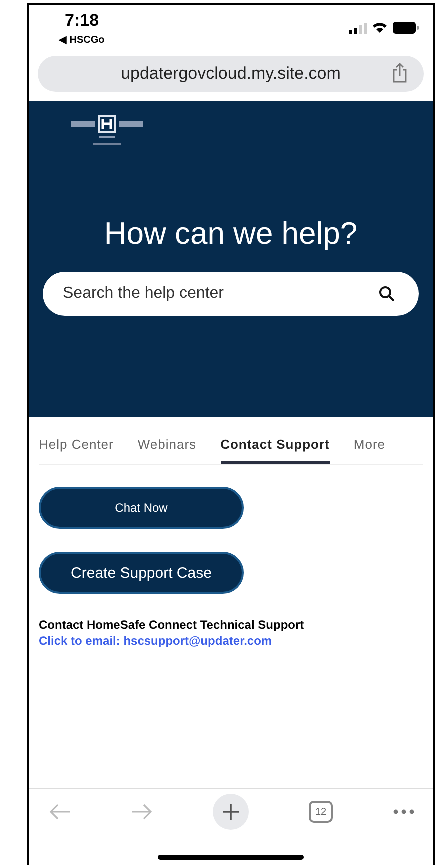  Describe the element at coordinates (231, 641) in the screenshot. I see `email-link: Click to email: hscsupport@updater.com` at that location.